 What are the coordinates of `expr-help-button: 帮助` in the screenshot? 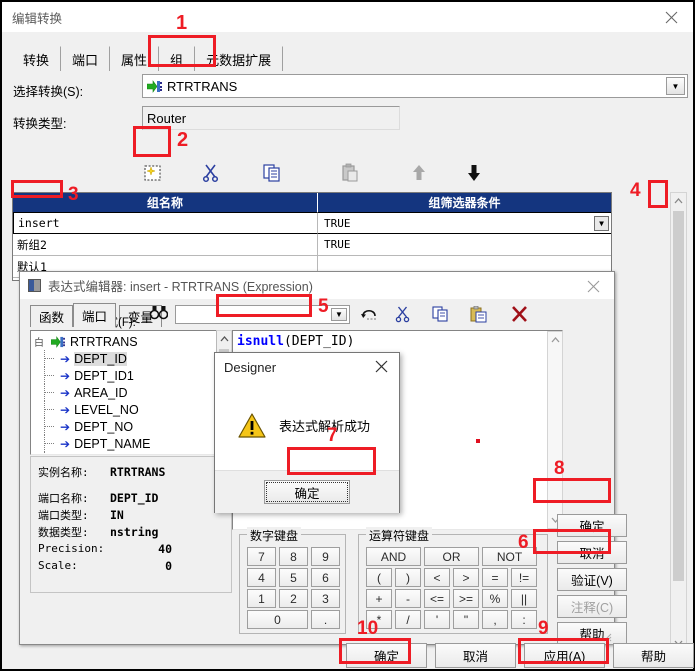 It's located at (592, 633).